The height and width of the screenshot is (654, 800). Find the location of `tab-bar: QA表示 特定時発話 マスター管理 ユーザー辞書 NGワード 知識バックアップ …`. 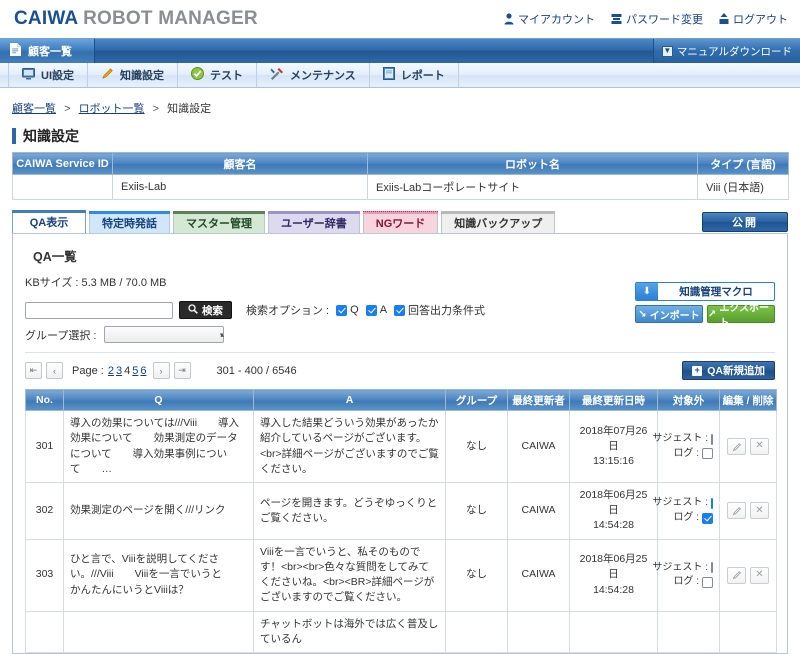

tab-bar: QA表示 特定時発話 マスター管理 ユーザー辞書 NGワード 知識バックアップ … is located at coordinates (400, 221).